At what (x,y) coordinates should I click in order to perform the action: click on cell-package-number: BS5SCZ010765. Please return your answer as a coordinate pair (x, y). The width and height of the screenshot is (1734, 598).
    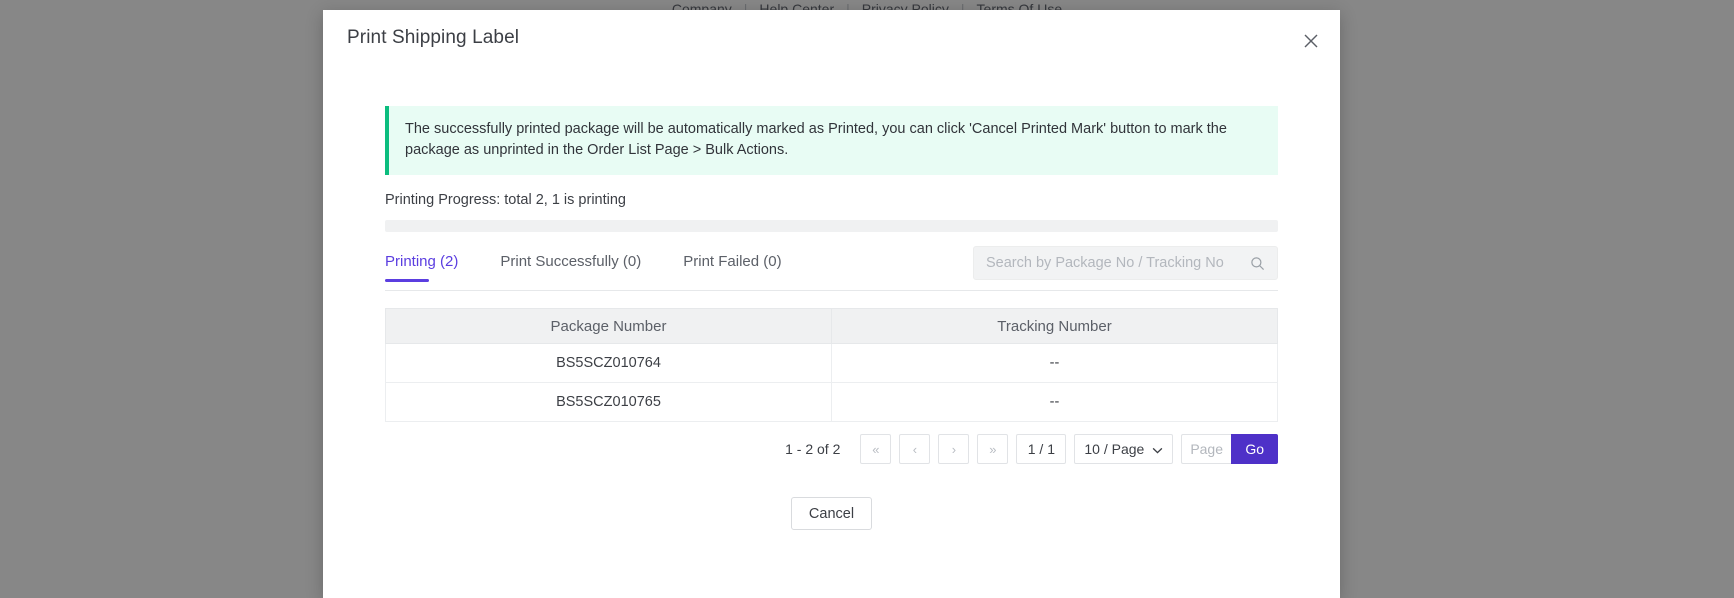
    Looking at the image, I should click on (608, 402).